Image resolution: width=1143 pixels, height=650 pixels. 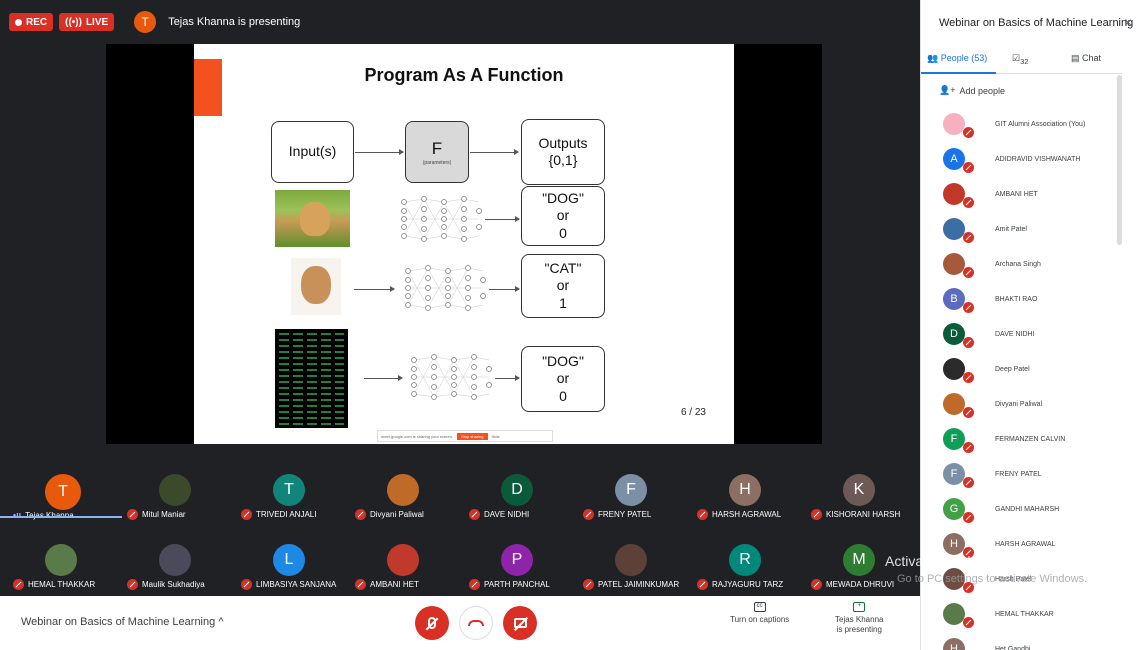 I want to click on present-screen-icon: +, so click(x=859, y=607).